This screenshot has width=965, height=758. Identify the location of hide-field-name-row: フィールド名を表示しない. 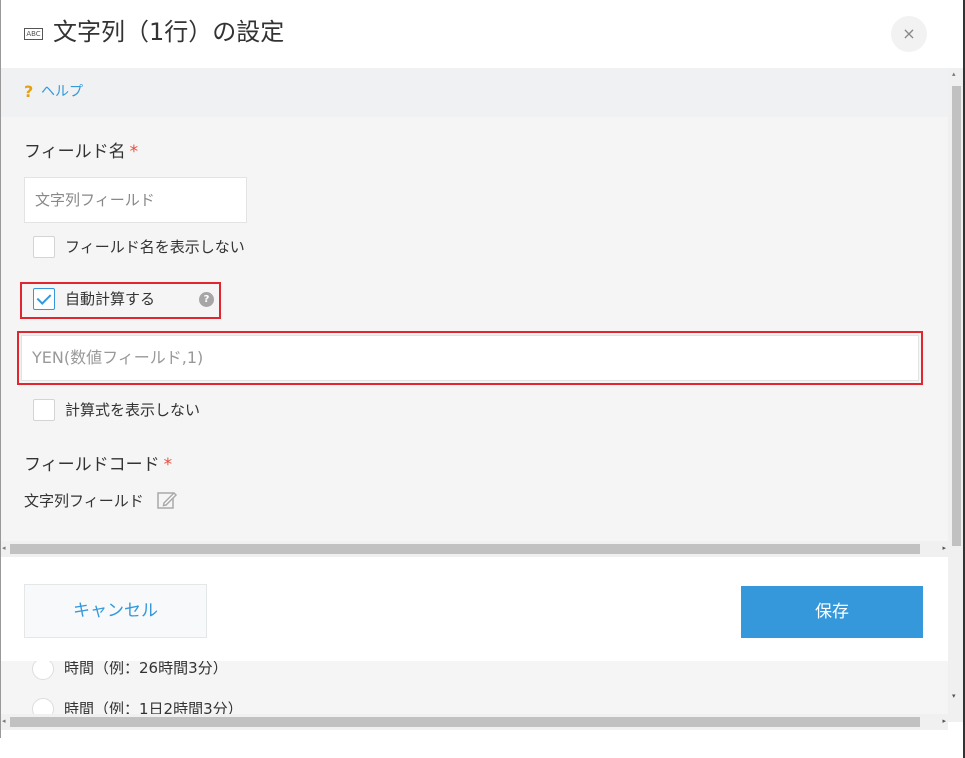
(153, 248).